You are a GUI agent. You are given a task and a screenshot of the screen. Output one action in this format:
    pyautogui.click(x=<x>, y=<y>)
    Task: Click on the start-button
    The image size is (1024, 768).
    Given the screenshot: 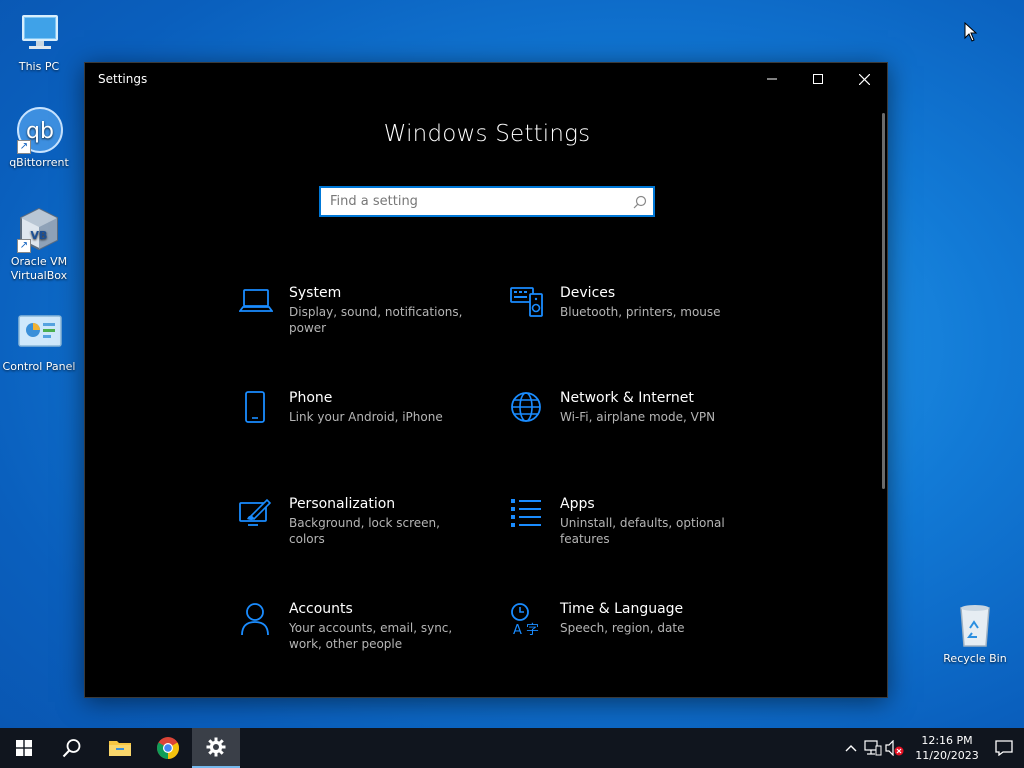 What is the action you would take?
    pyautogui.click(x=24, y=748)
    